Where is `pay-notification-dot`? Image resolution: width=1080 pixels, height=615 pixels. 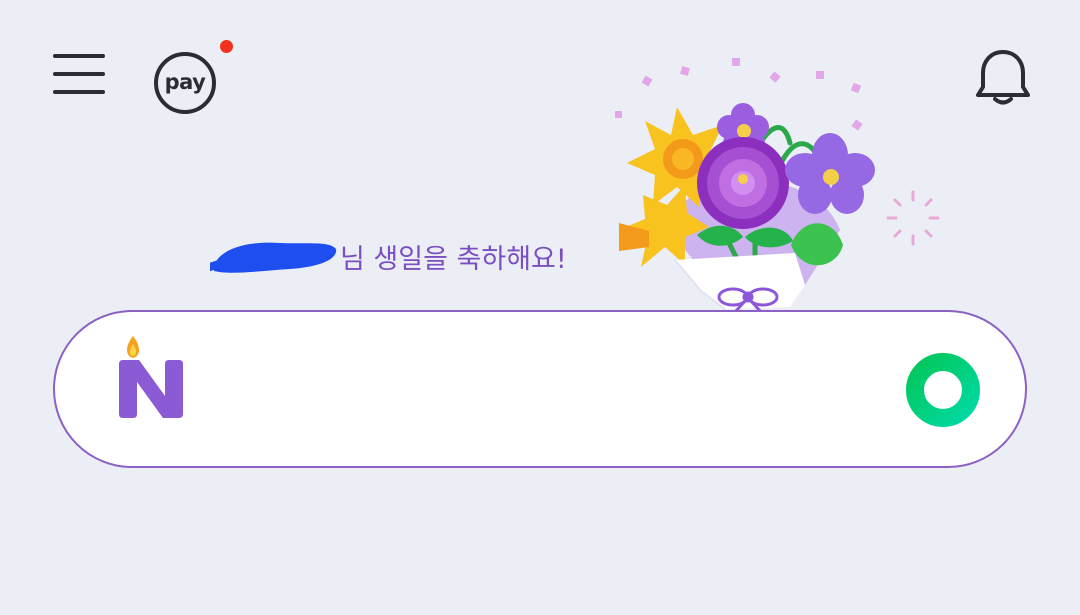
pay-notification-dot is located at coordinates (226, 46).